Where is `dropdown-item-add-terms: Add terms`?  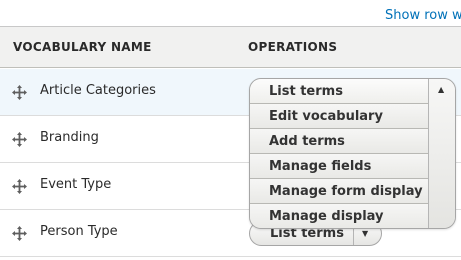 dropdown-item-add-terms: Add terms is located at coordinates (339, 141).